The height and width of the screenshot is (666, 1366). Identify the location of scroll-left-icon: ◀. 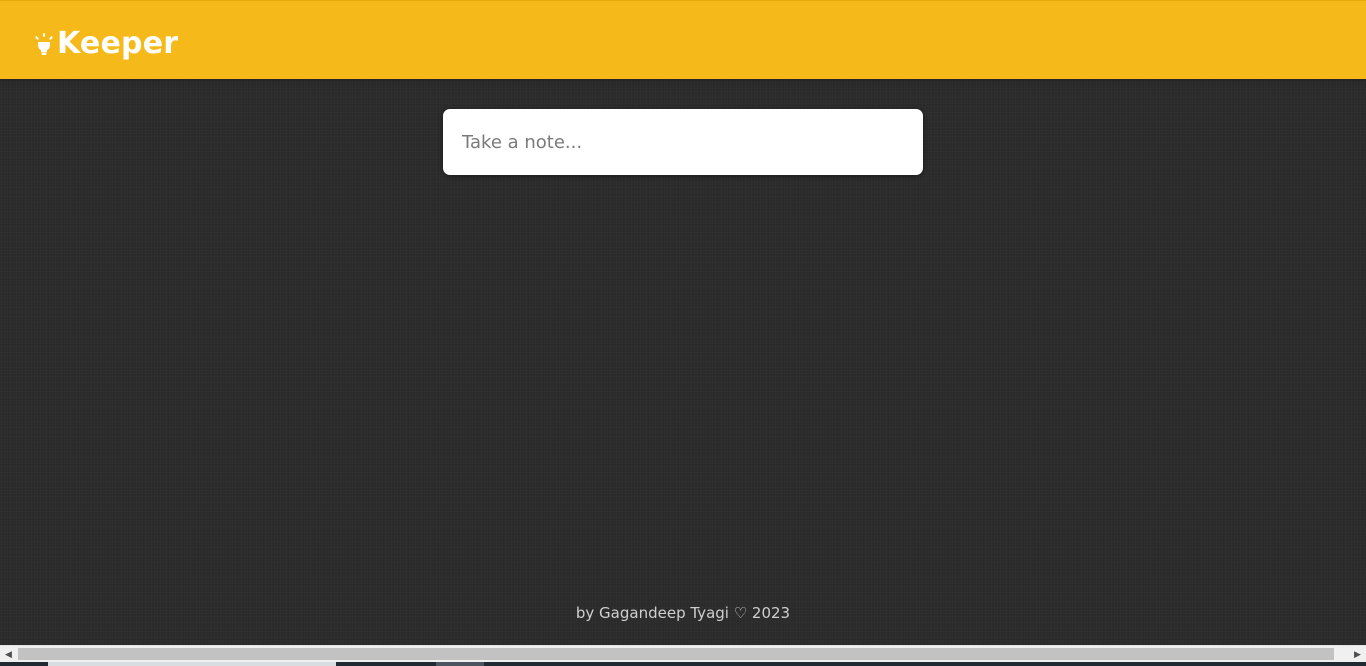
(8, 654).